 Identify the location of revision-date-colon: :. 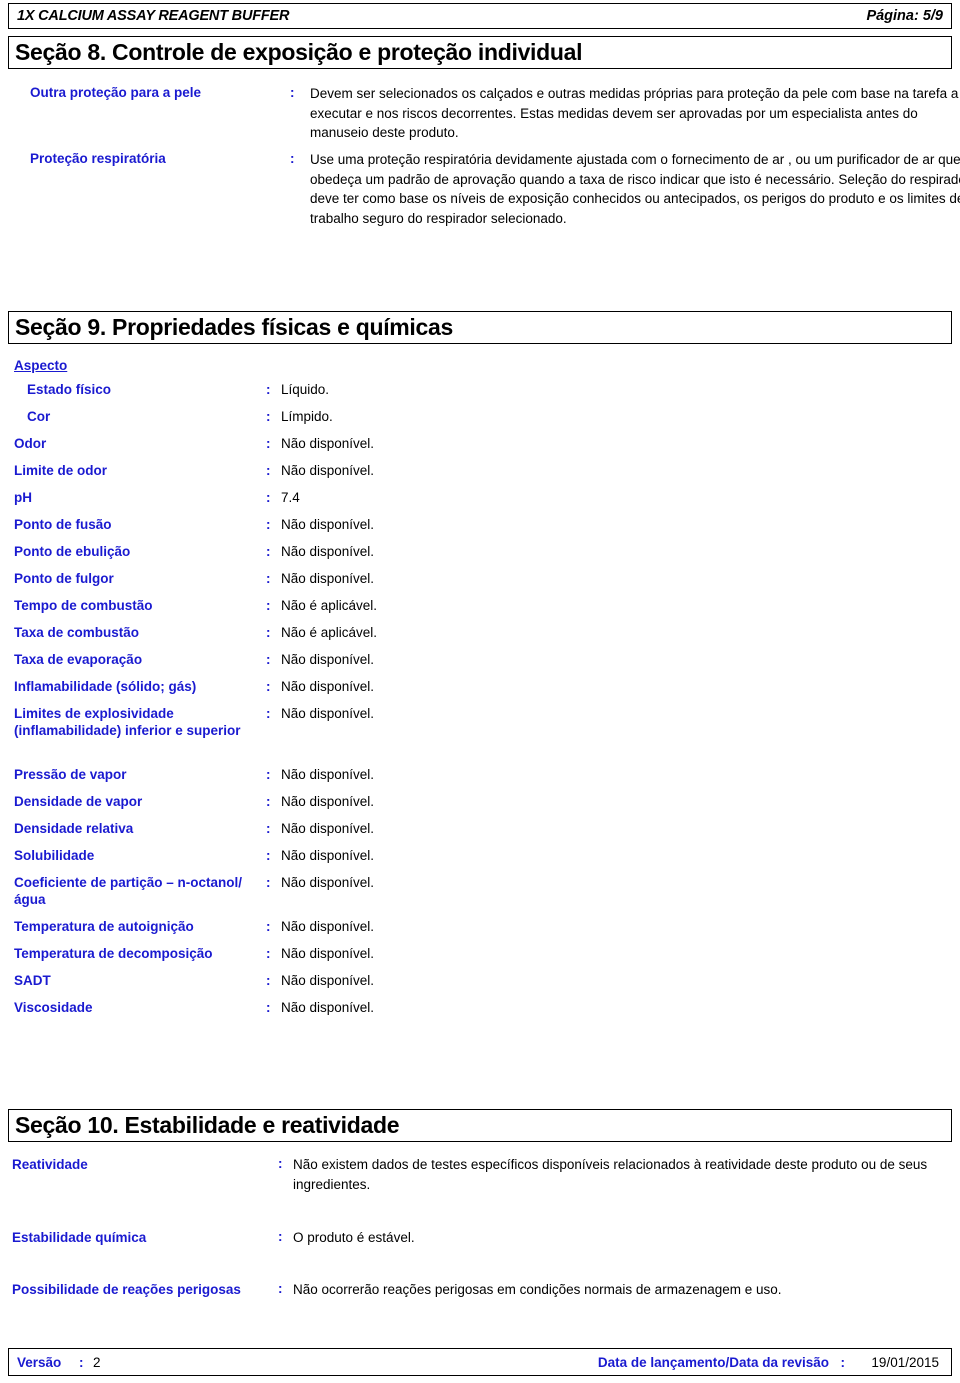
(843, 1362).